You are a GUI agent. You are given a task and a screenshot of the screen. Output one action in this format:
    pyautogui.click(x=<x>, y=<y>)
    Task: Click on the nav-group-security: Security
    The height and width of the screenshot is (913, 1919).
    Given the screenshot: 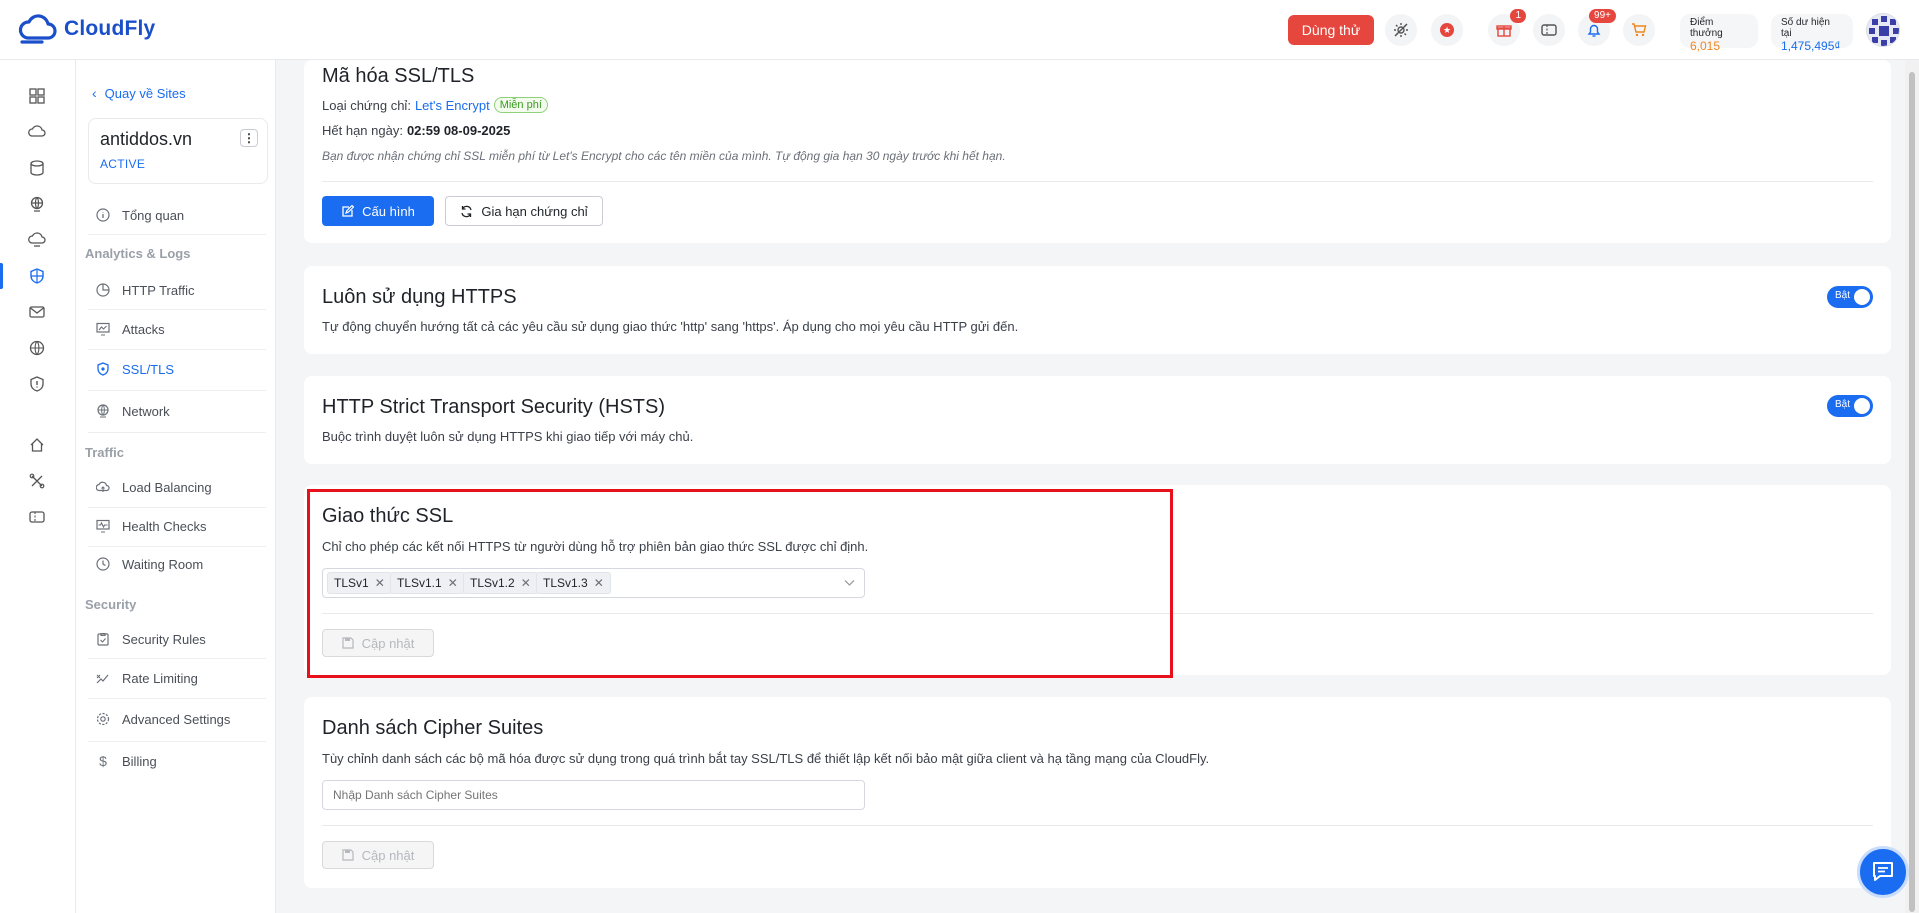 What is the action you would take?
    pyautogui.click(x=111, y=604)
    